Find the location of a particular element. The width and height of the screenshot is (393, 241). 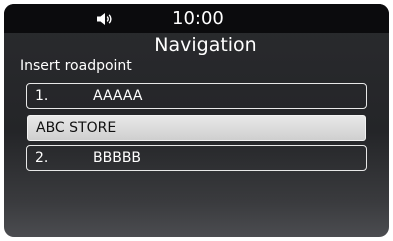

status-bar: 10:00 is located at coordinates (196, 18).